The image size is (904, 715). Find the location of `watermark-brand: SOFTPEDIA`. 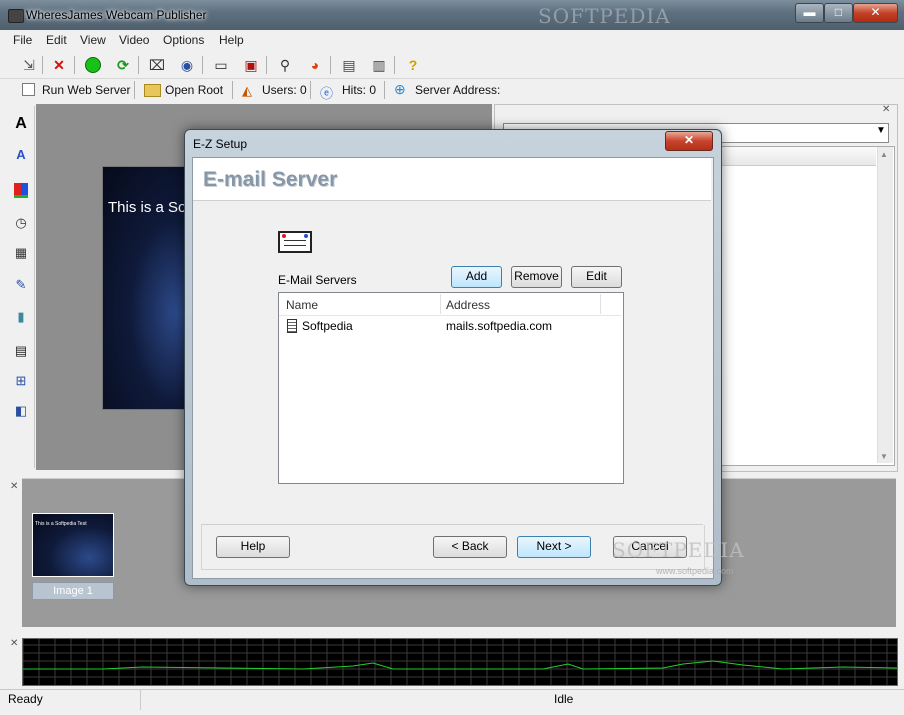

watermark-brand: SOFTPEDIA is located at coordinates (678, 550).